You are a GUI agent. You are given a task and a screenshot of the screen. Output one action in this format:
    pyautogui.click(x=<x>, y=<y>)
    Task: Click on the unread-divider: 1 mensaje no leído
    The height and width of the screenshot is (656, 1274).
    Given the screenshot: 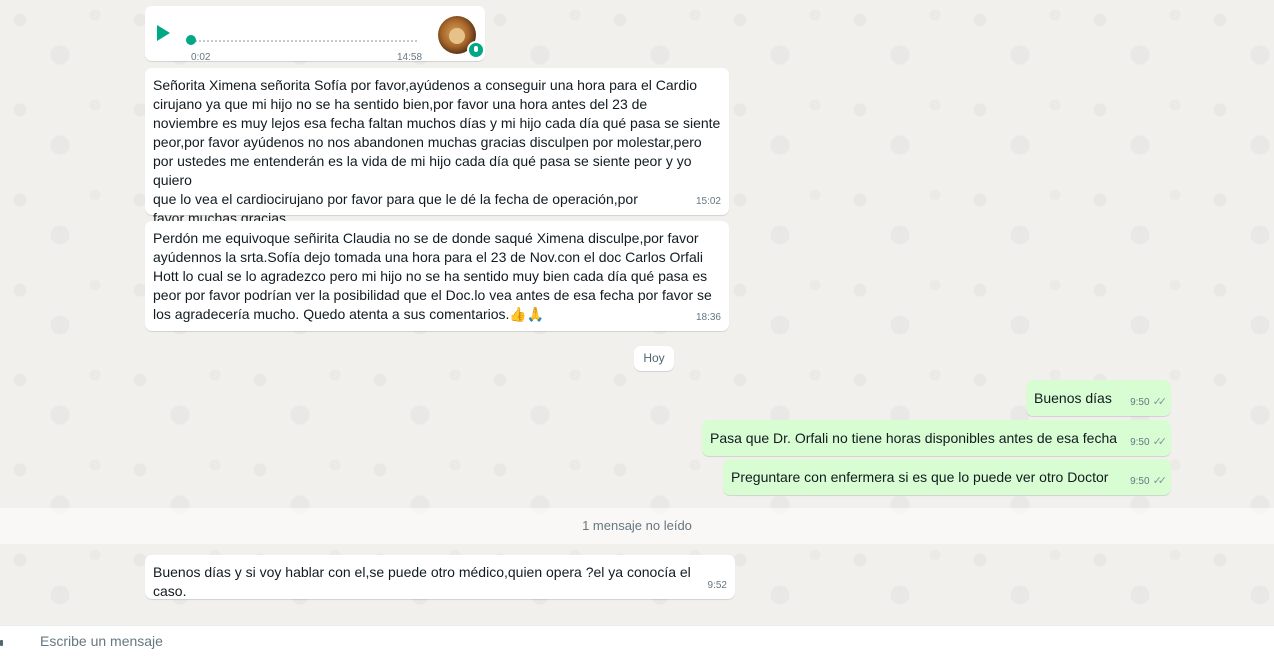 What is the action you would take?
    pyautogui.click(x=637, y=526)
    